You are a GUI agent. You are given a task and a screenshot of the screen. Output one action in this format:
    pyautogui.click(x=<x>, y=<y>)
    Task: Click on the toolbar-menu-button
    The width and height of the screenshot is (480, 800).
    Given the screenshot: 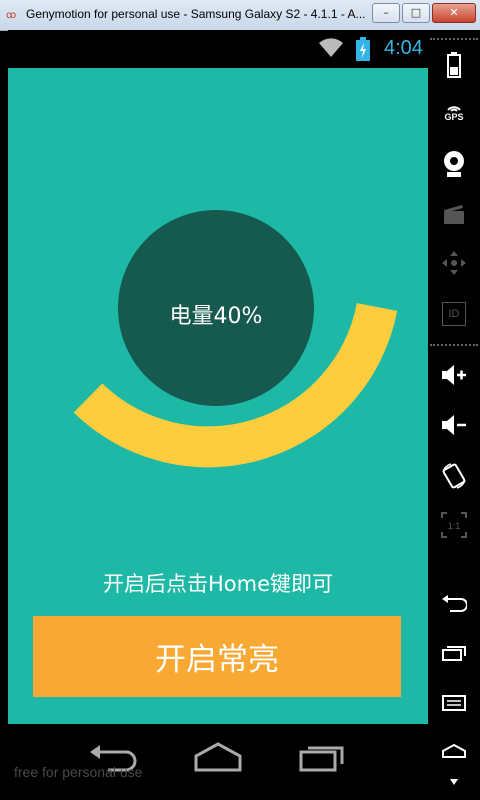 What is the action you would take?
    pyautogui.click(x=454, y=703)
    